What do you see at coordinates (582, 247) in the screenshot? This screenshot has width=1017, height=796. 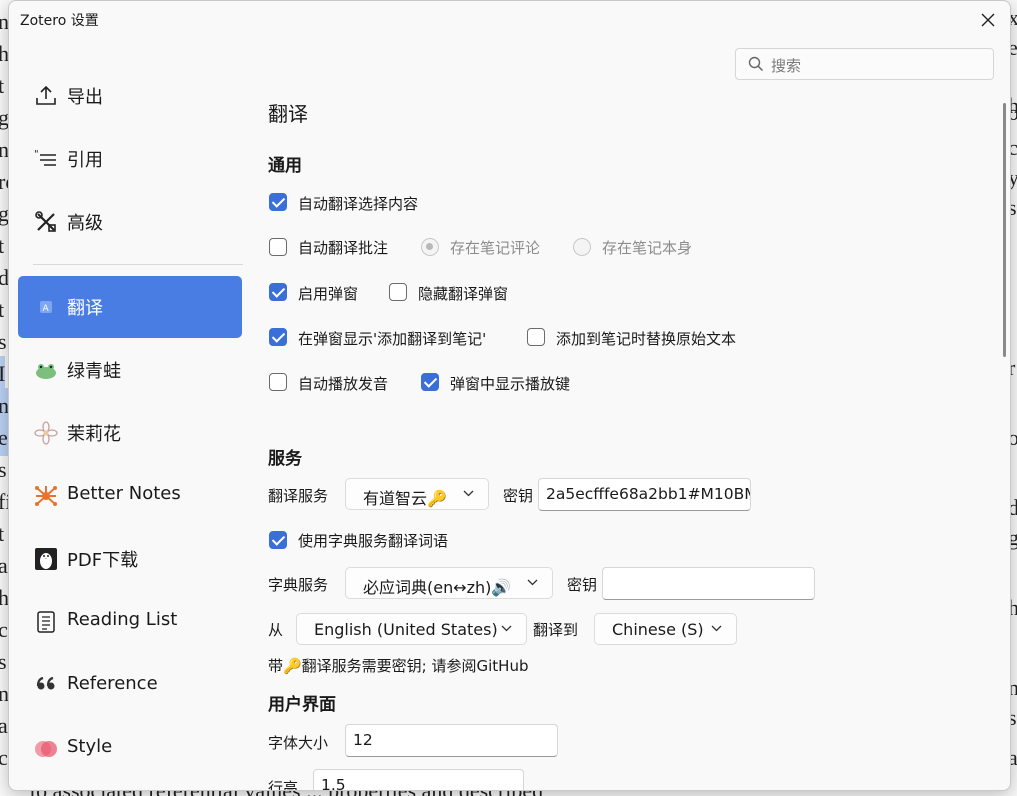 I see `note-body-radio` at bounding box center [582, 247].